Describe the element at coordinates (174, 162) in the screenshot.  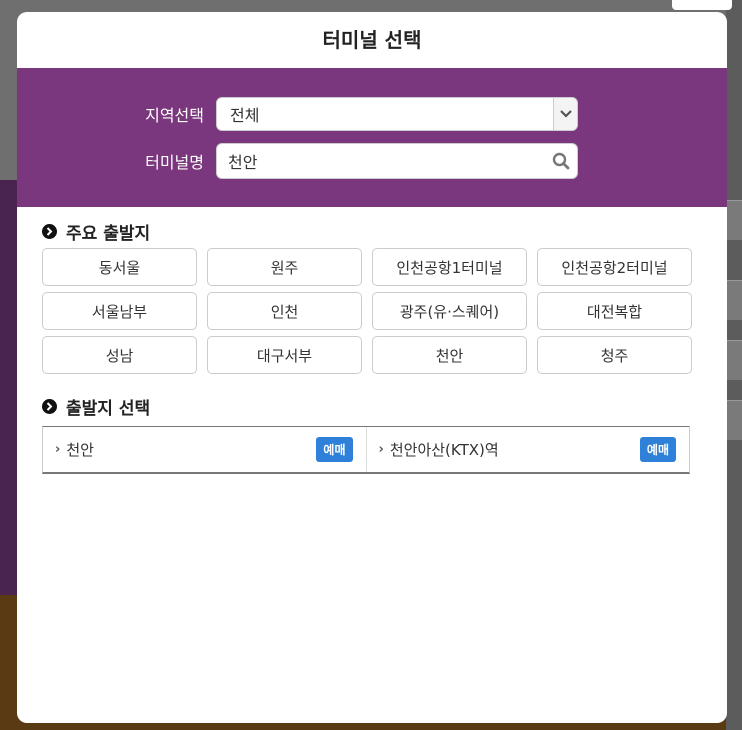
I see `terminal-label: 터미널명` at that location.